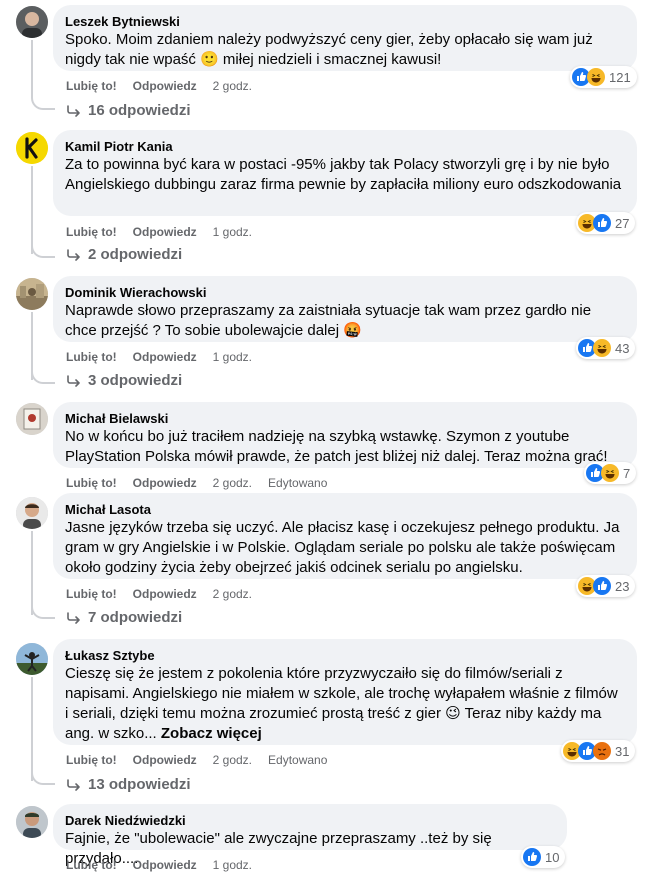 The image size is (670, 874). I want to click on reactions-summary: 121, so click(603, 77).